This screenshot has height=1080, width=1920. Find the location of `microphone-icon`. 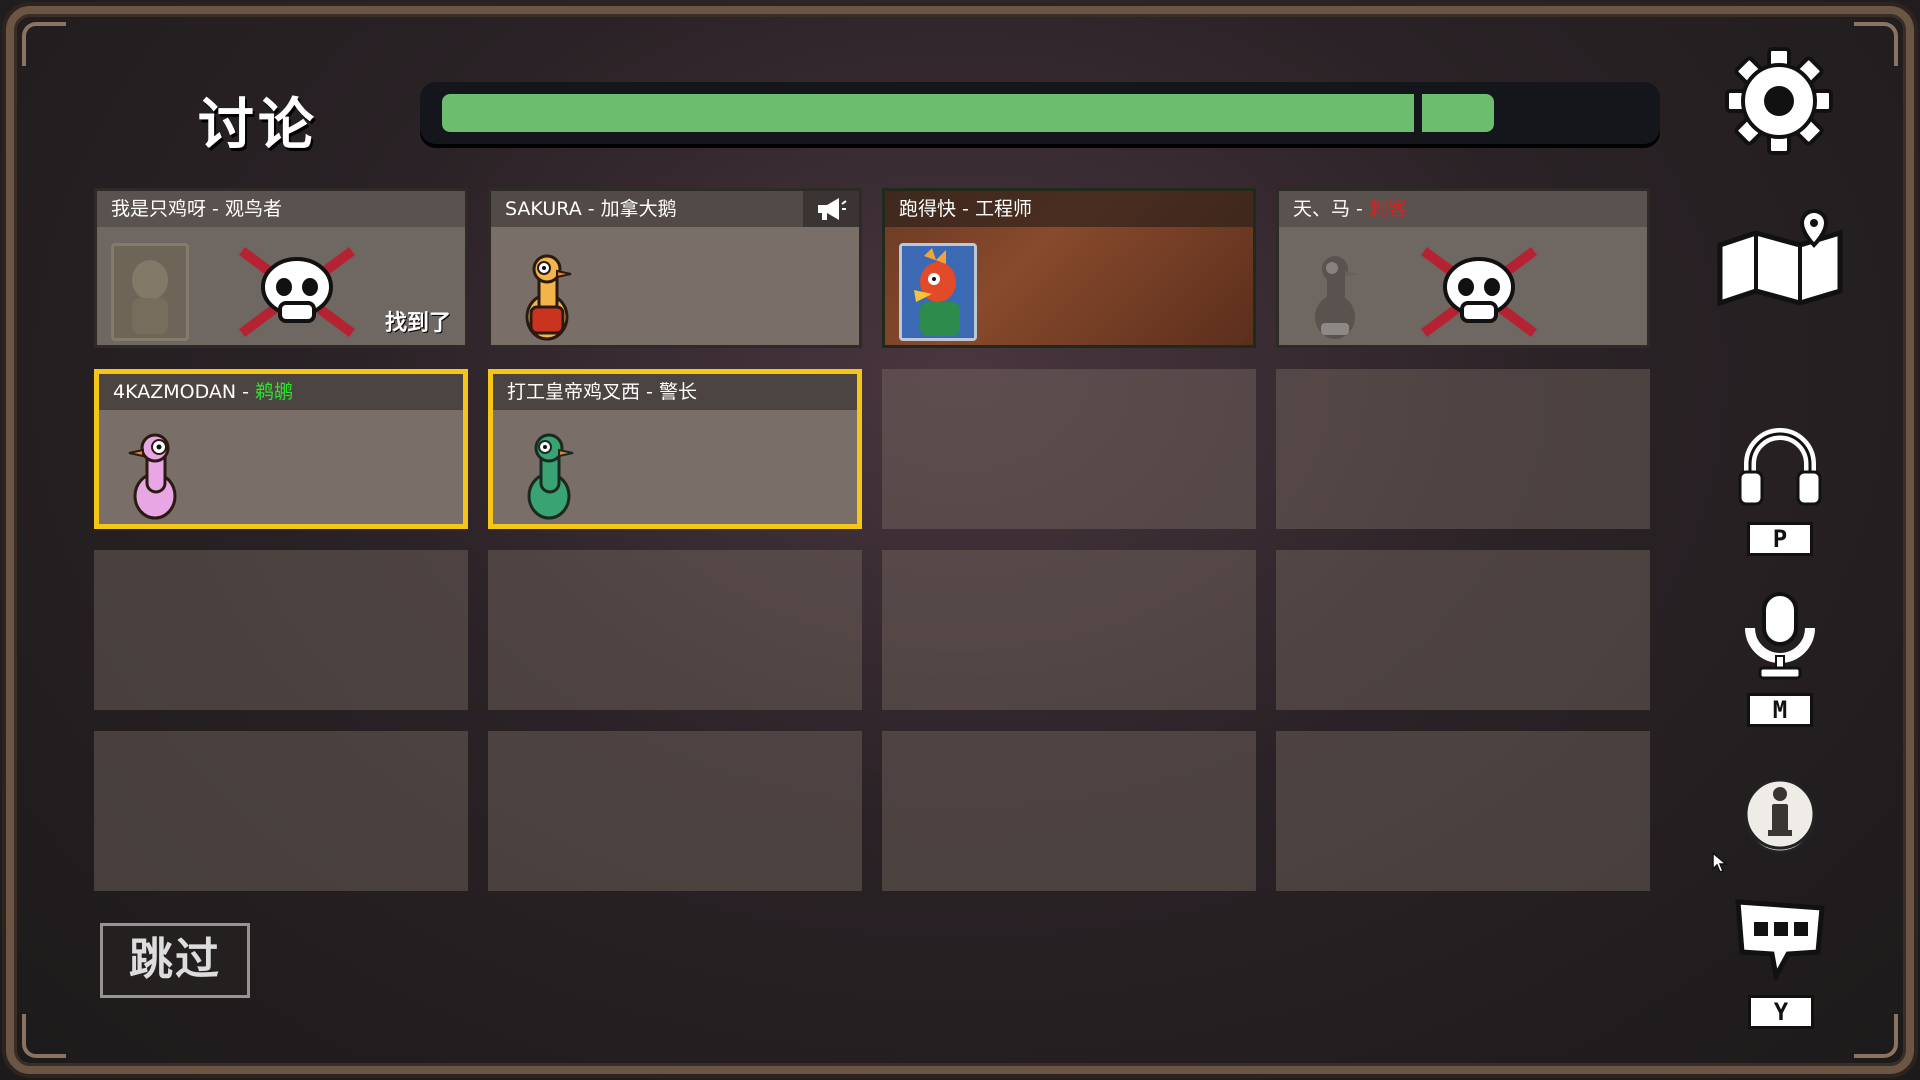

microphone-icon is located at coordinates (1780, 638).